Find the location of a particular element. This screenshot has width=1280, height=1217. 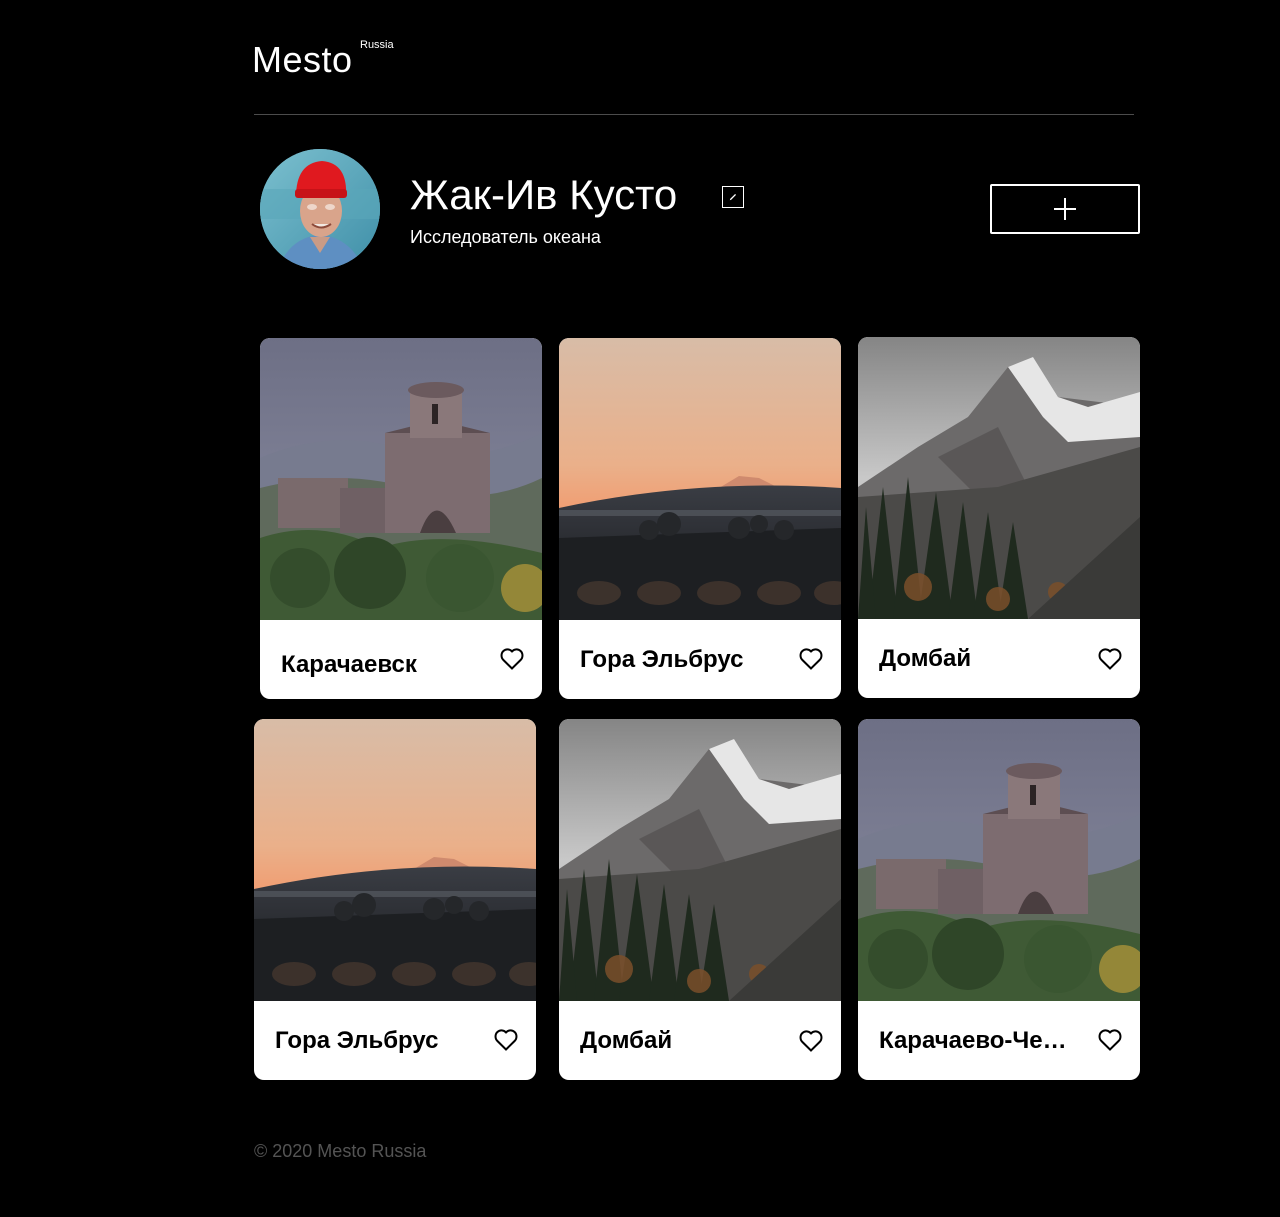

card: Карачаевск is located at coordinates (401, 518).